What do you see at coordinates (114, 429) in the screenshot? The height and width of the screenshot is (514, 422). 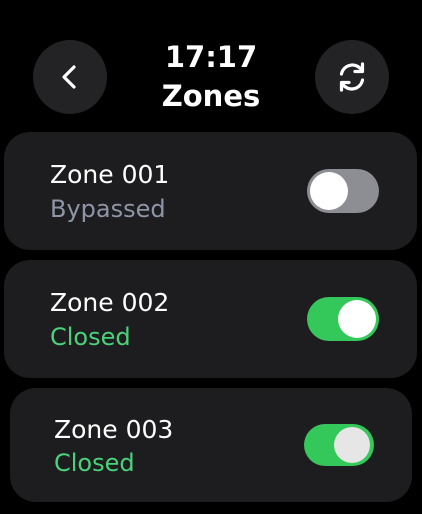 I see `zone-name: Zone 003` at bounding box center [114, 429].